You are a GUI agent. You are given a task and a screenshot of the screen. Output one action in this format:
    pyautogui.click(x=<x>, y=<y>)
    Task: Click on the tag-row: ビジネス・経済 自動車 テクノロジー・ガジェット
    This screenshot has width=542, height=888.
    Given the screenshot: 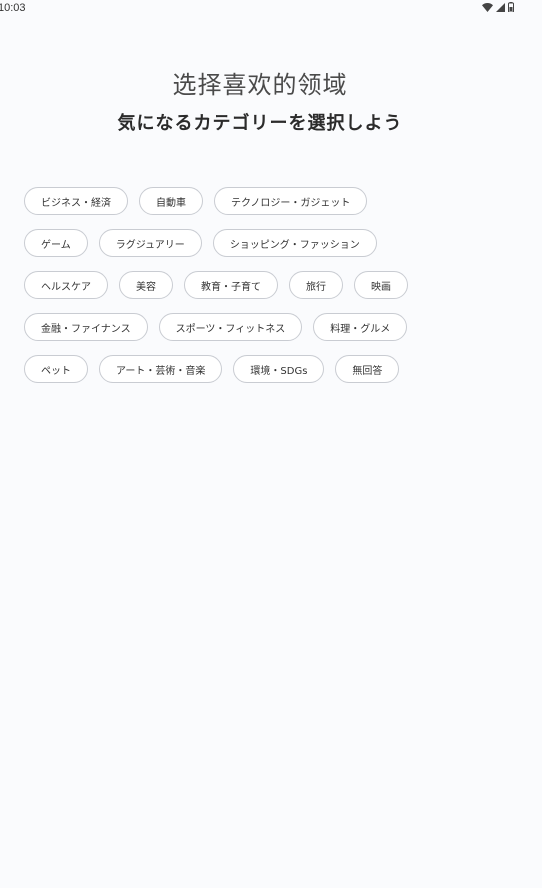 What is the action you would take?
    pyautogui.click(x=269, y=201)
    